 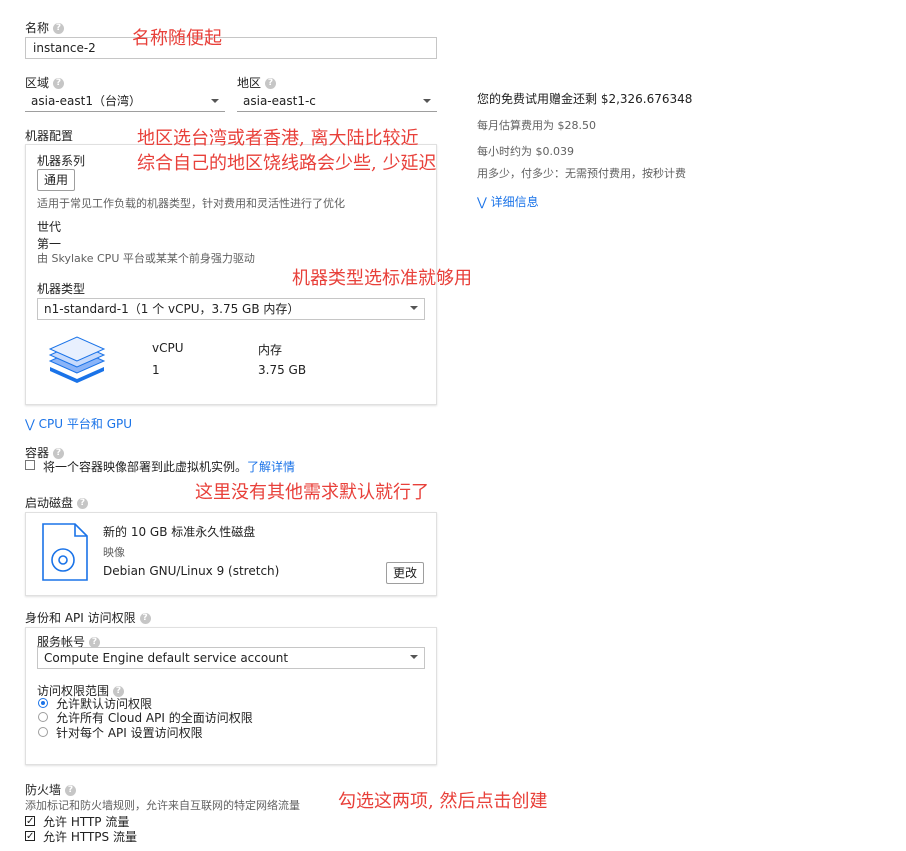 What do you see at coordinates (162, 805) in the screenshot?
I see `firewall-desc: 添加标记和防火墙规则，允许来自互联网的特定网络流量` at bounding box center [162, 805].